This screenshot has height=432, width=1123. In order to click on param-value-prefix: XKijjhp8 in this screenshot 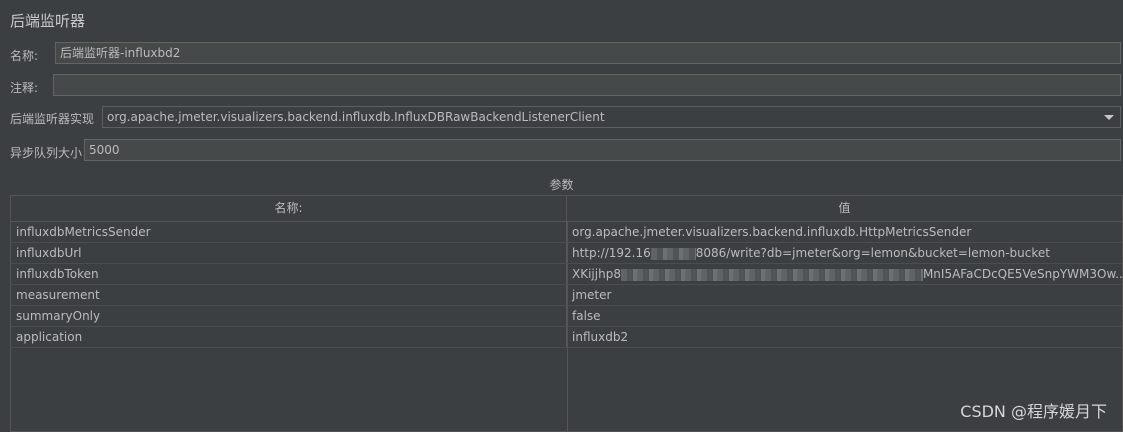, I will do `click(596, 274)`.